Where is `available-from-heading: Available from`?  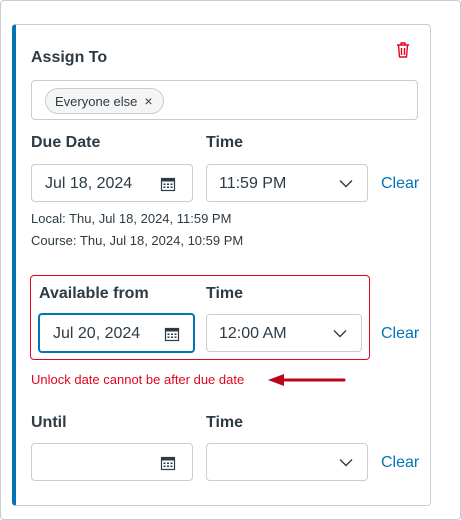 available-from-heading: Available from is located at coordinates (94, 293).